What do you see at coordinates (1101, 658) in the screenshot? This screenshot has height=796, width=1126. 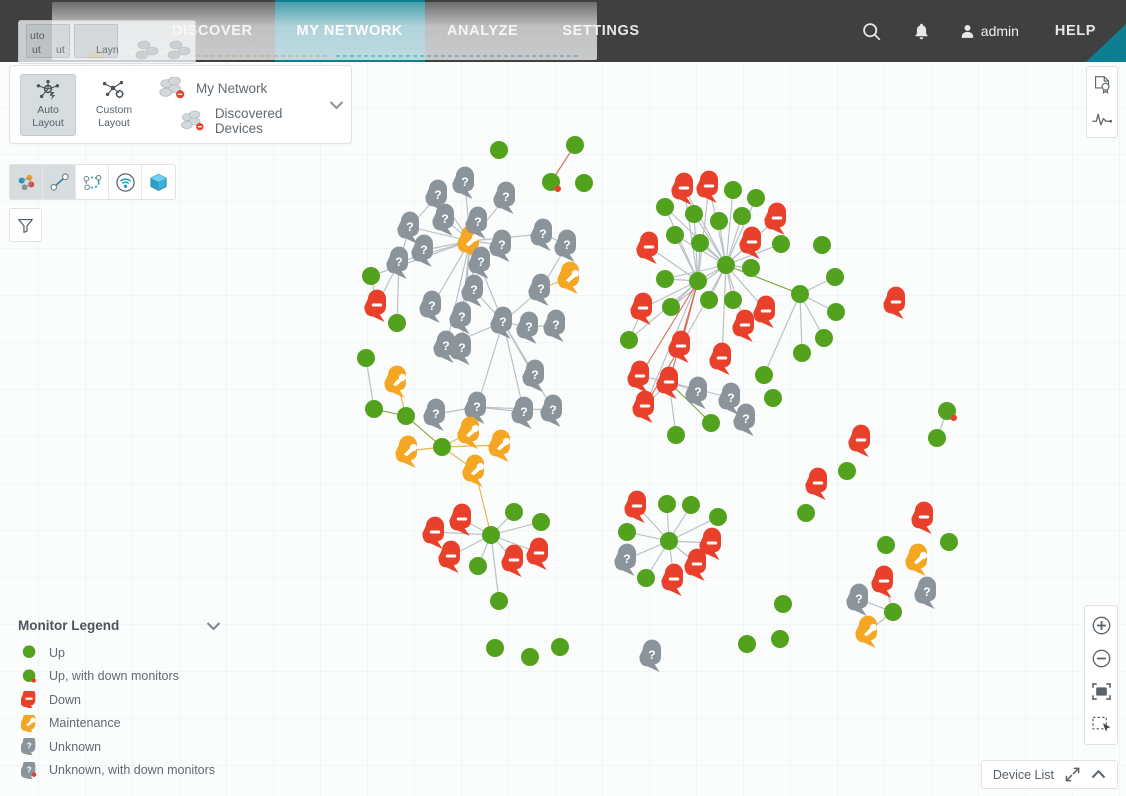 I see `zoom-out-button` at bounding box center [1101, 658].